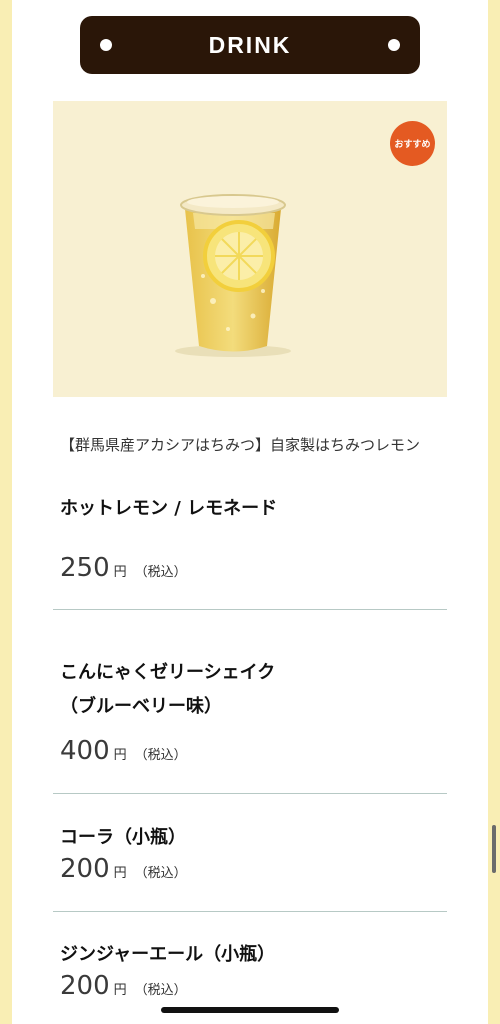  Describe the element at coordinates (250, 1010) in the screenshot. I see `home-indicator` at that location.